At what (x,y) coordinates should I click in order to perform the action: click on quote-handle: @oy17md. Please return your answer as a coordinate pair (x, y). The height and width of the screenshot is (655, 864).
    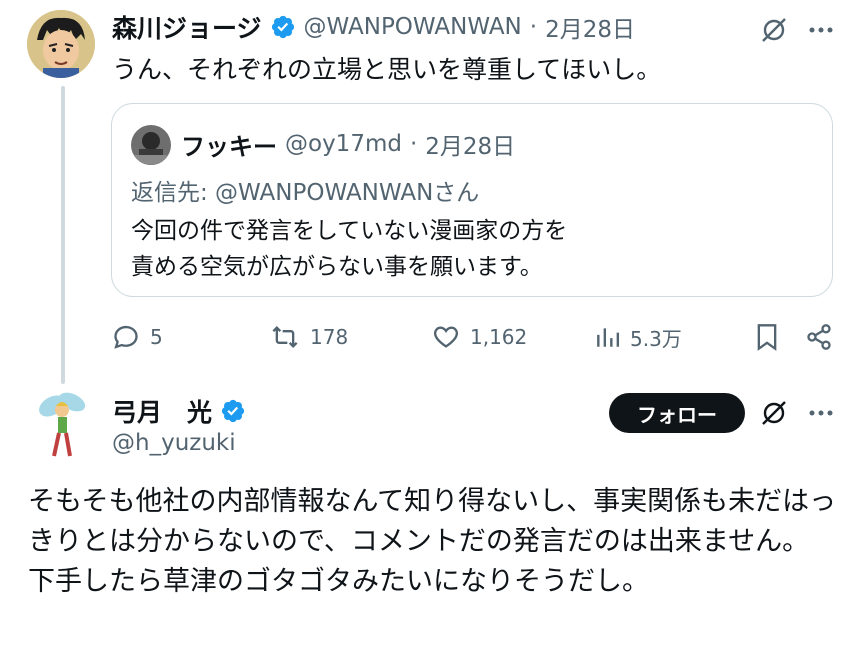
    Looking at the image, I should click on (343, 144).